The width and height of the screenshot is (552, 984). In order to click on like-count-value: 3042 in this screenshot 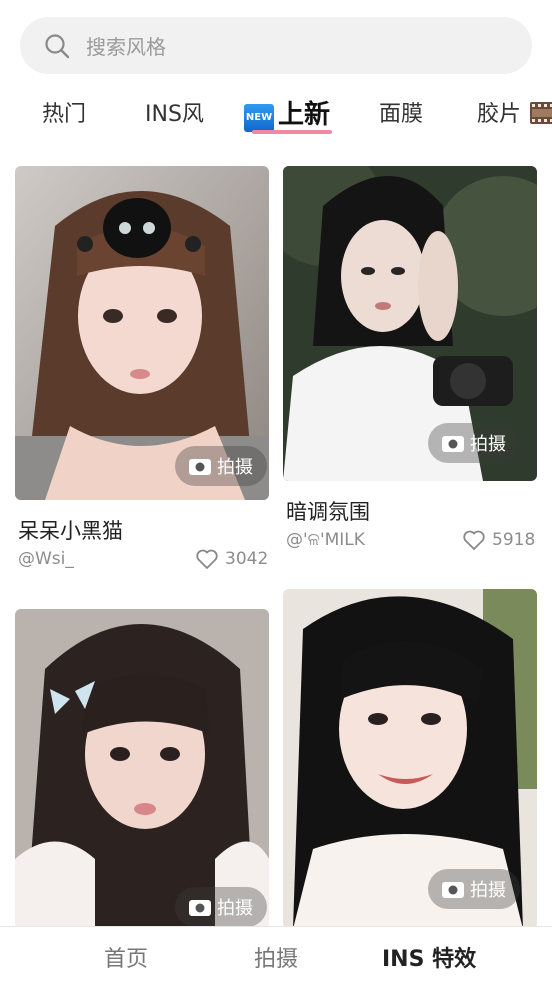, I will do `click(247, 559)`.